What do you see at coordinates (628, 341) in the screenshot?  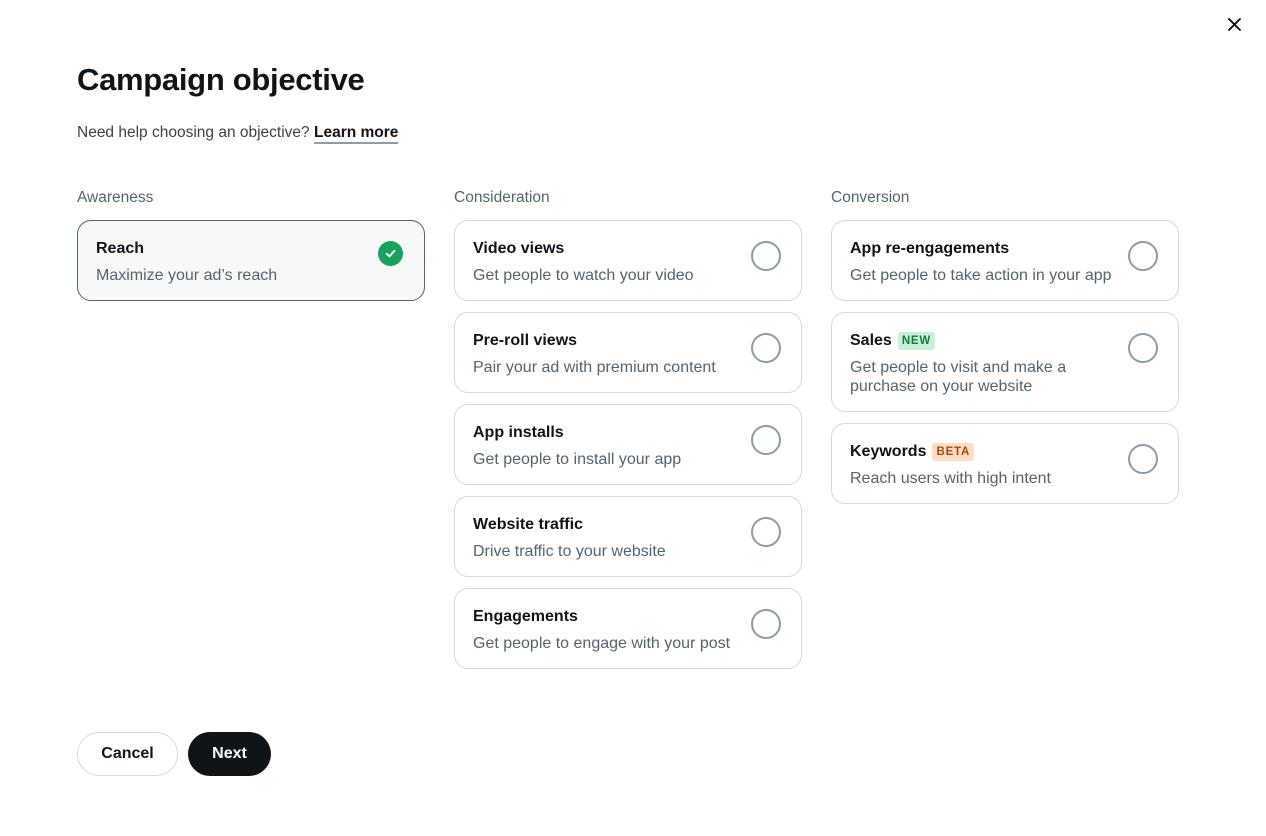 I see `card-title-row: Pre-roll views` at bounding box center [628, 341].